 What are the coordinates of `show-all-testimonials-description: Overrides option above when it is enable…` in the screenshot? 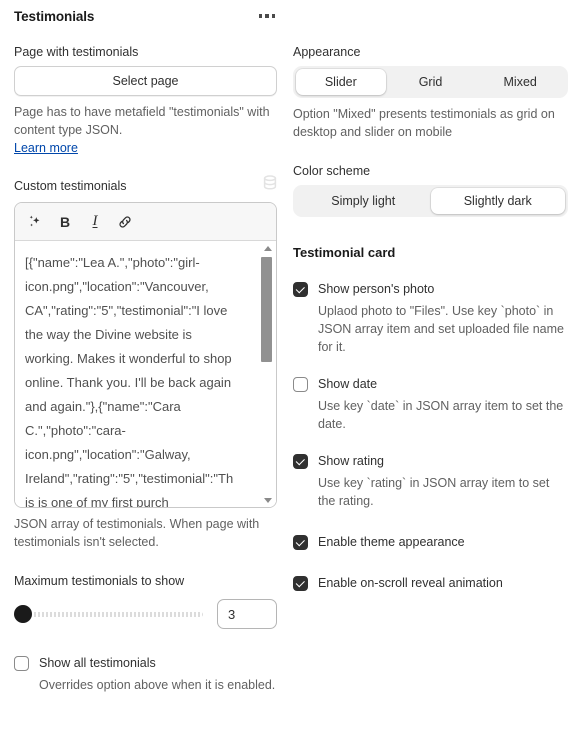 It's located at (157, 685).